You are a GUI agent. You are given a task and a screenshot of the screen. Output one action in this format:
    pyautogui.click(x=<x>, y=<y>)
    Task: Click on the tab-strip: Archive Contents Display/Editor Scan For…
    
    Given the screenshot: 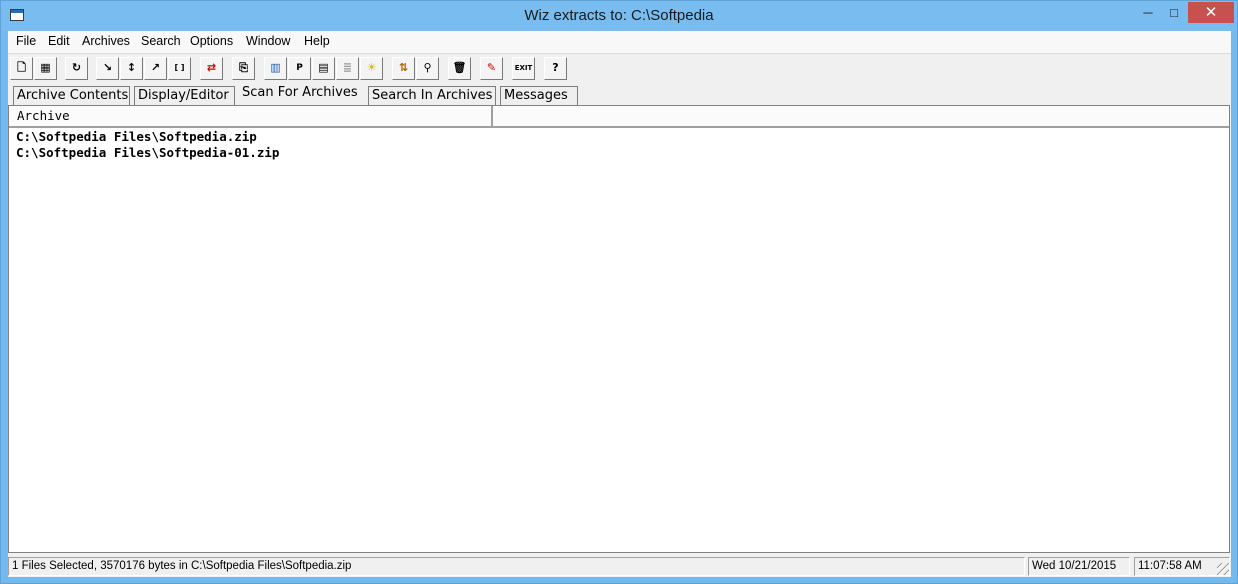 What is the action you would take?
    pyautogui.click(x=619, y=94)
    